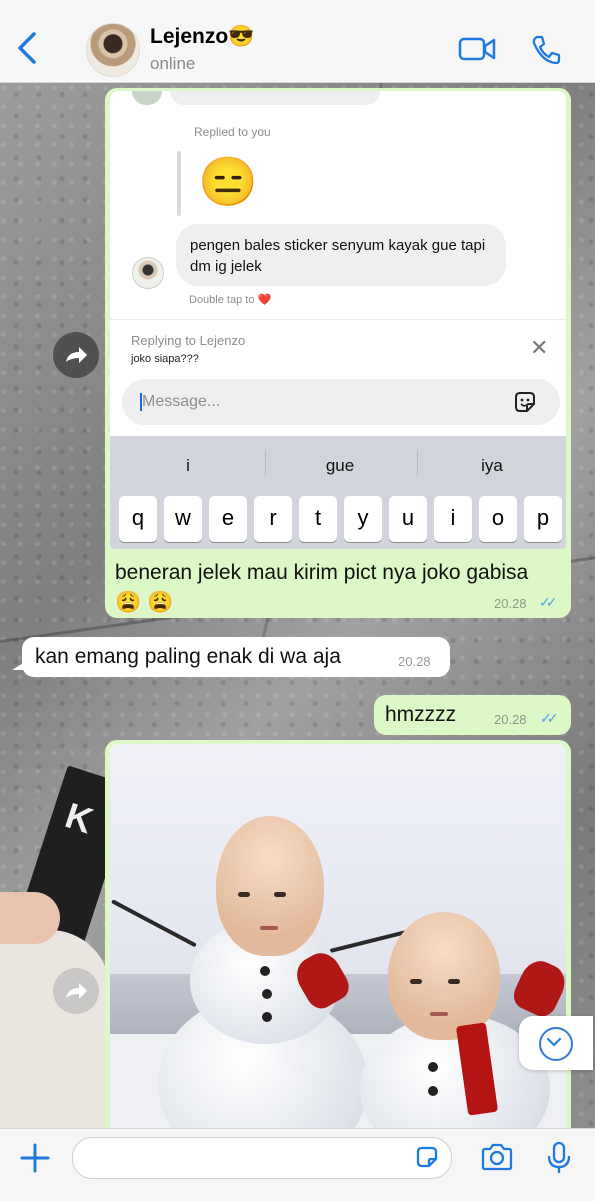  Describe the element at coordinates (262, 1158) in the screenshot. I see `message-input` at that location.